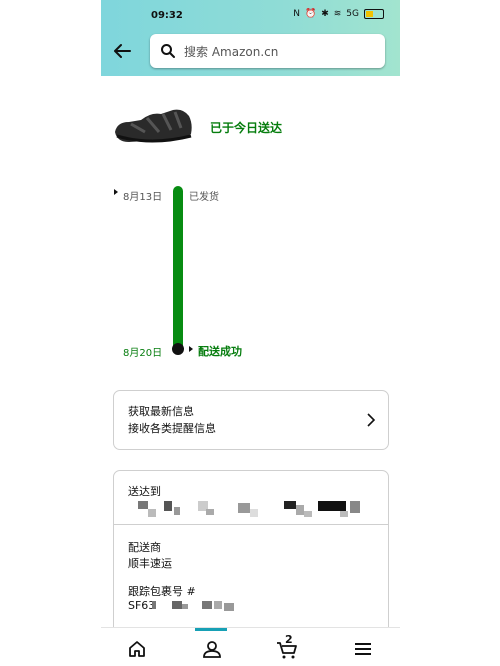 The image size is (500, 666). What do you see at coordinates (246, 128) in the screenshot?
I see `delivery-status: 已于今日送达` at bounding box center [246, 128].